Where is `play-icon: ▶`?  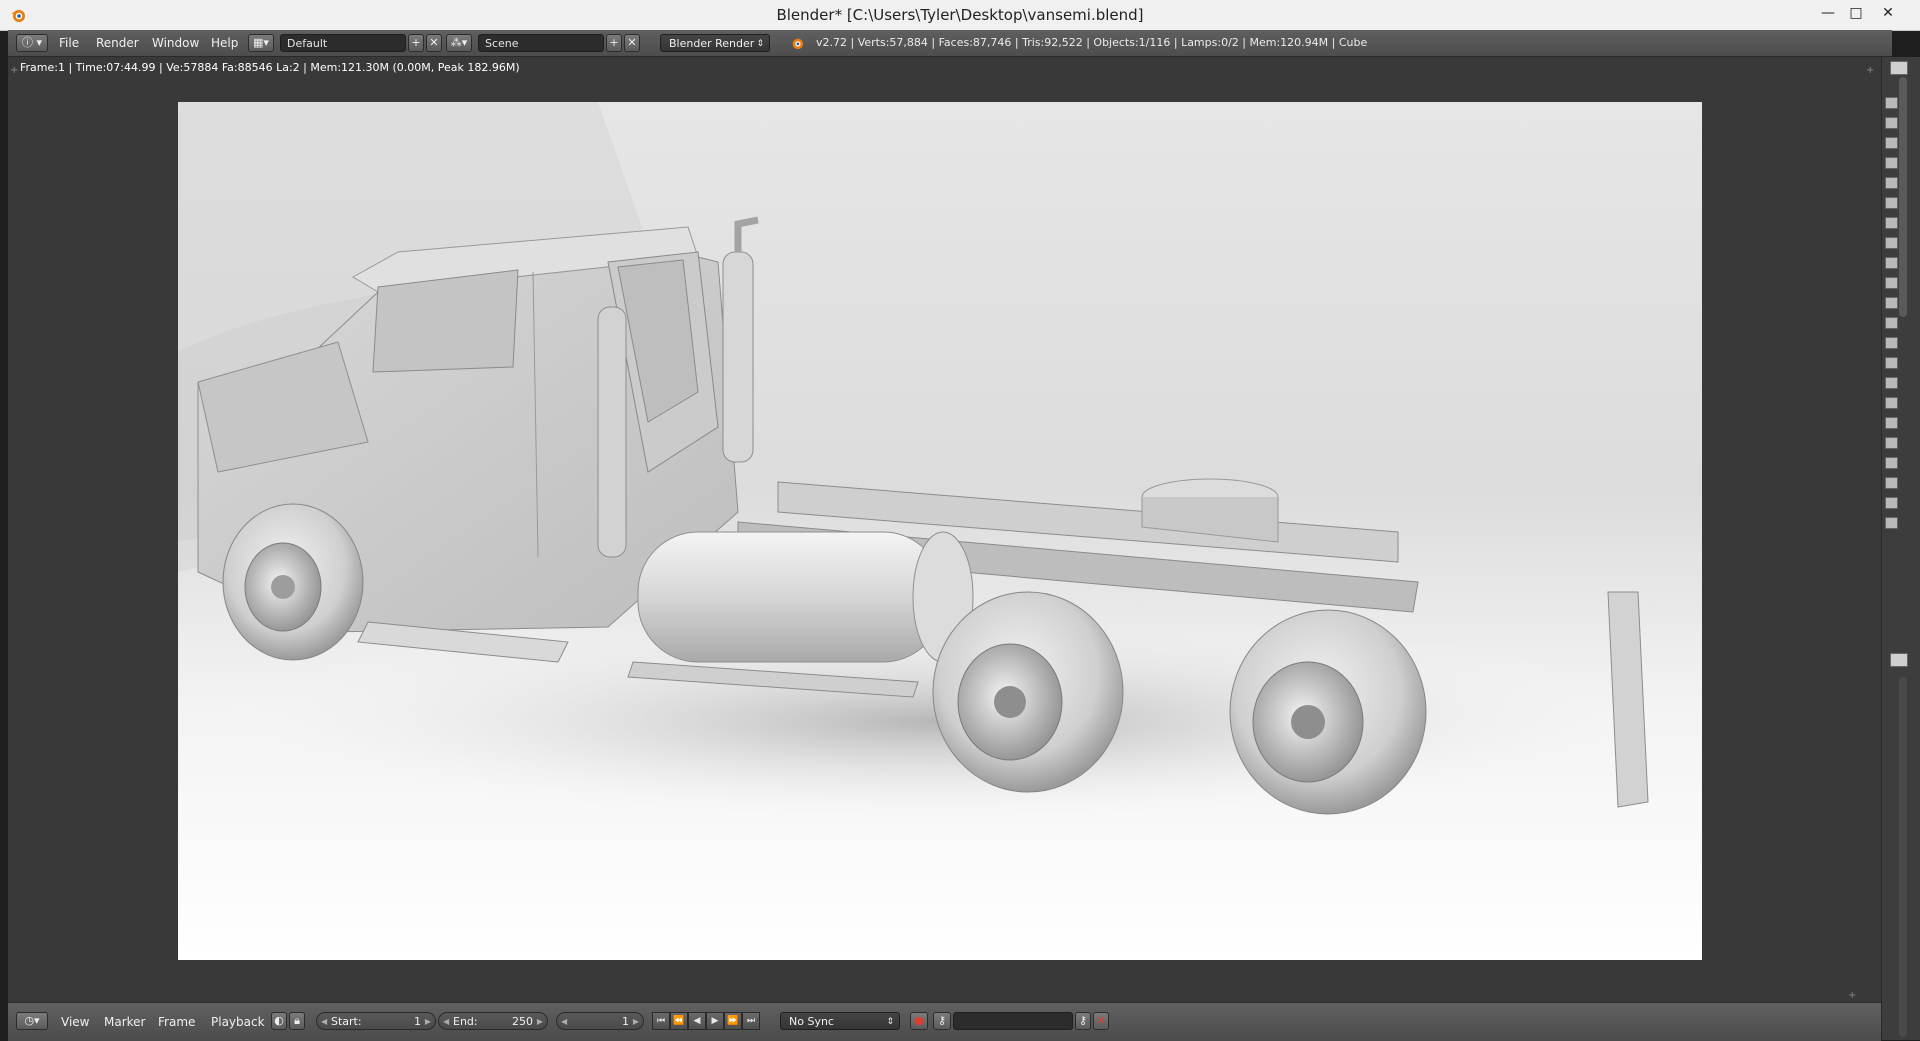
play-icon: ▶ is located at coordinates (715, 1021).